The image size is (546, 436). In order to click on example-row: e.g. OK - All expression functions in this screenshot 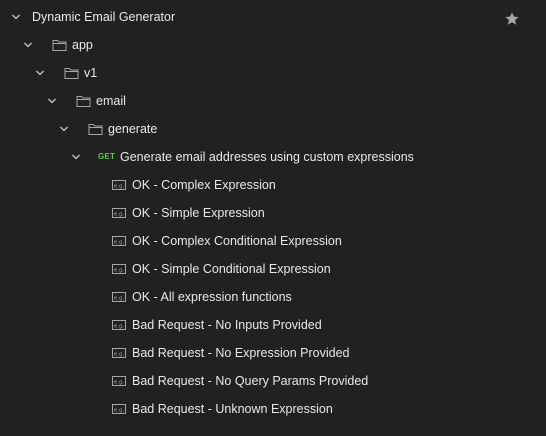, I will do `click(273, 297)`.